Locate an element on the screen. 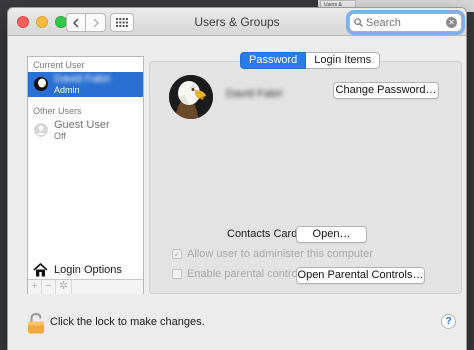  lock-icon is located at coordinates (36, 323).